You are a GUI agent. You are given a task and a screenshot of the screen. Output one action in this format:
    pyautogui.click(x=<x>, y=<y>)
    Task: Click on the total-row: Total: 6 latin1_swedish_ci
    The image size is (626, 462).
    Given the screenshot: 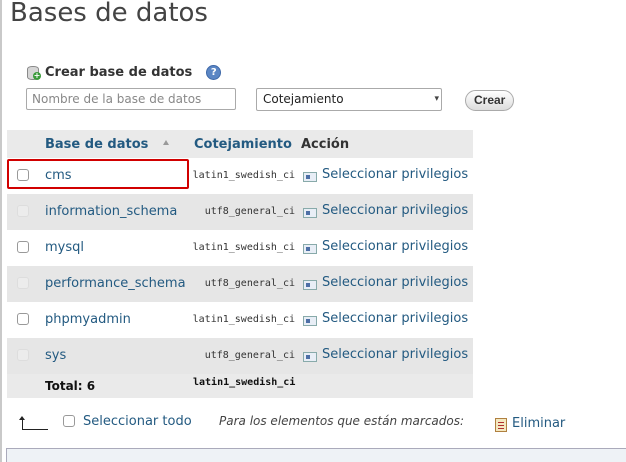 What is the action you would take?
    pyautogui.click(x=240, y=386)
    